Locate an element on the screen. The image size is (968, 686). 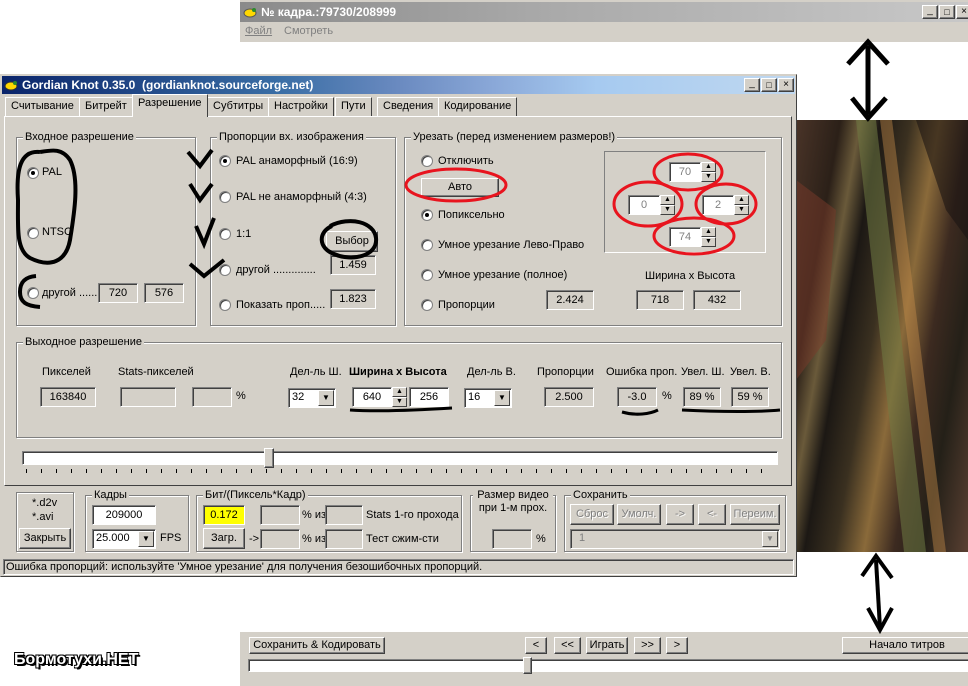
save-slot-select: 1 ▼ is located at coordinates (675, 539).